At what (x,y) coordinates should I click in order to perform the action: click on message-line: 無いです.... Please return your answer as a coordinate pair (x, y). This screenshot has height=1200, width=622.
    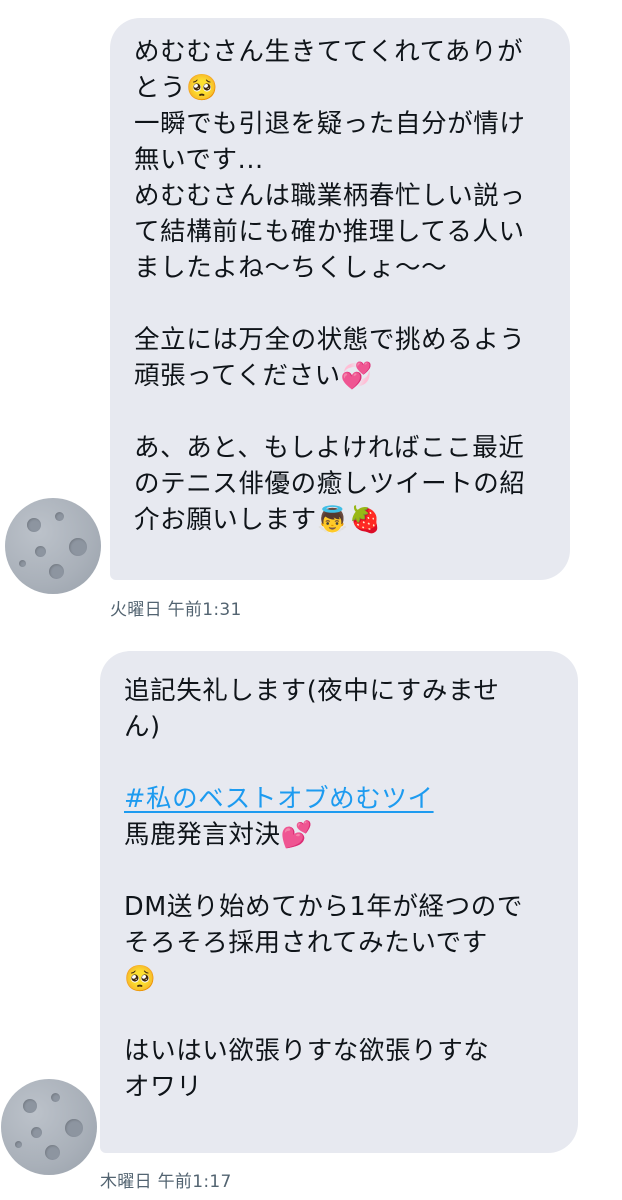
    Looking at the image, I should click on (199, 160).